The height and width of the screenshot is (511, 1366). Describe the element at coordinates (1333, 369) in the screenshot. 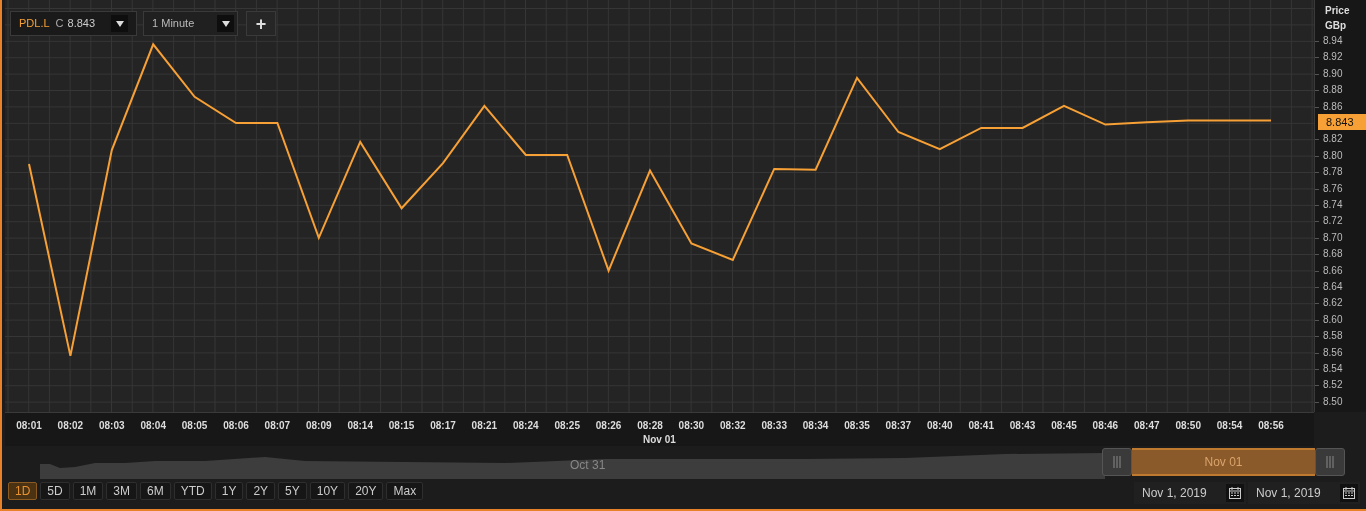

I see `axis-label: 8.54` at that location.